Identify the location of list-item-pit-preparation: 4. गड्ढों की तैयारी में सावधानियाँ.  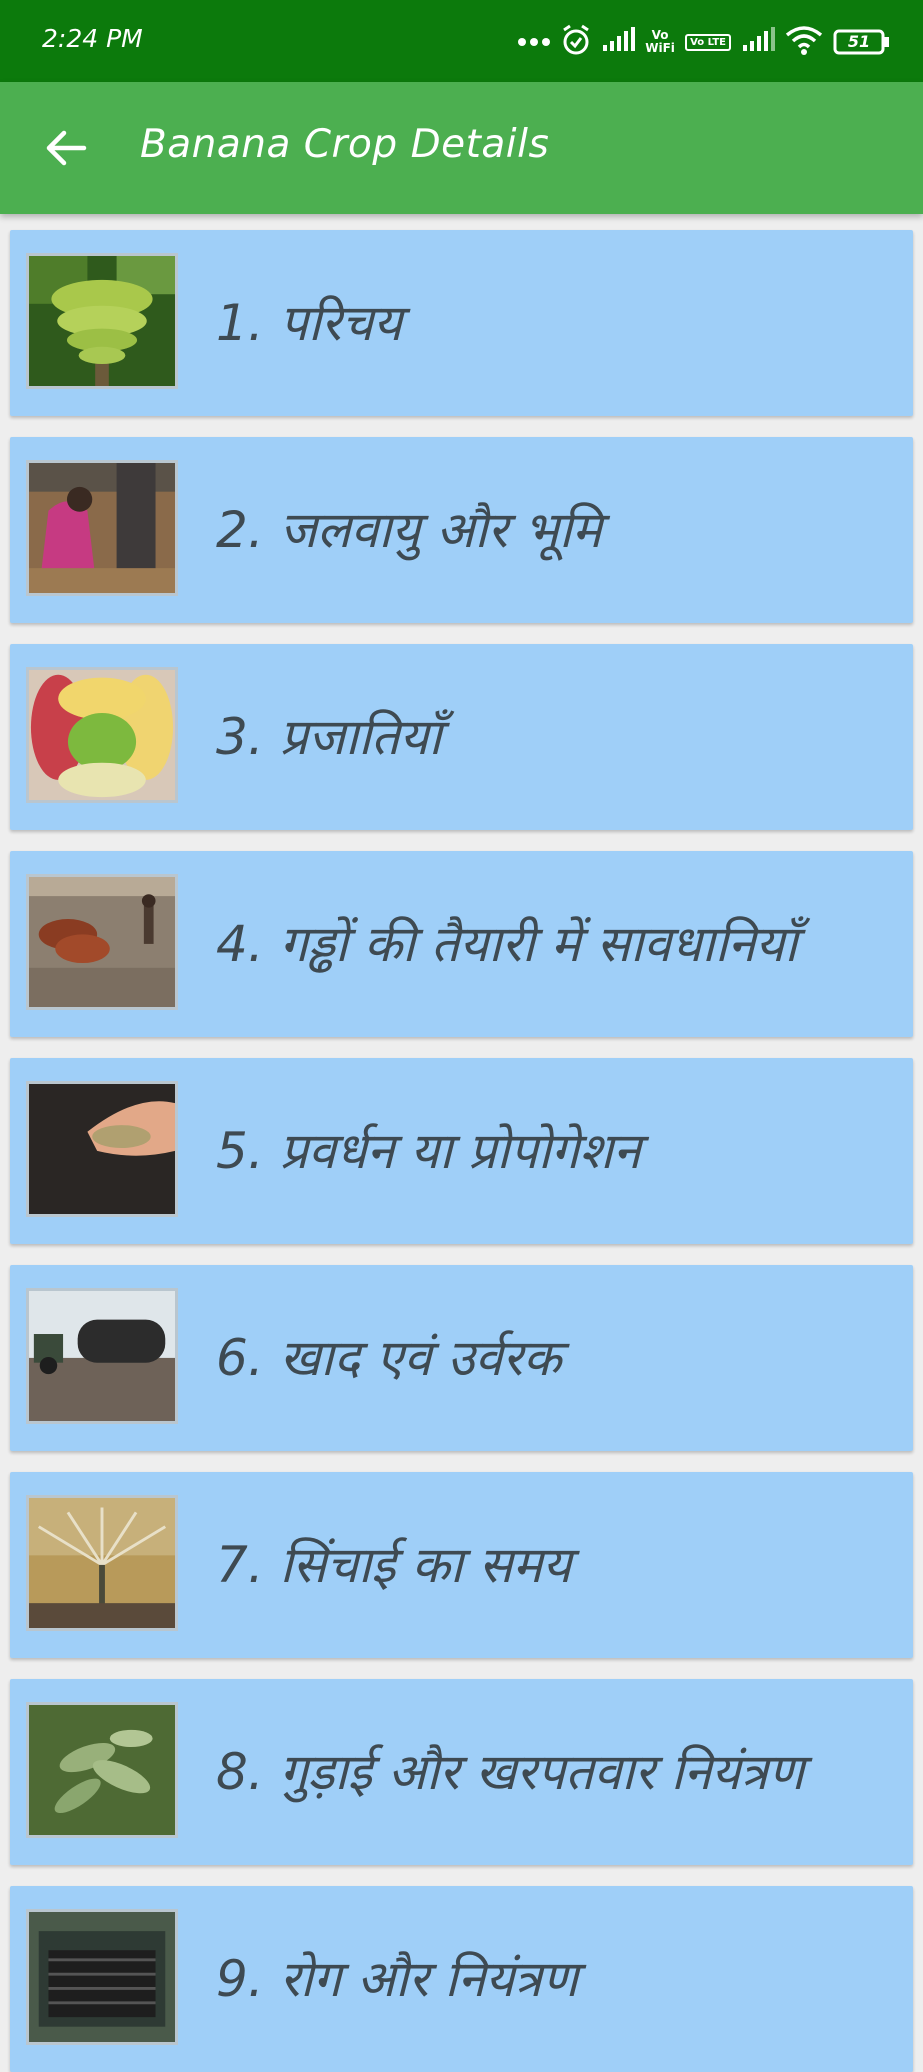
(461, 944).